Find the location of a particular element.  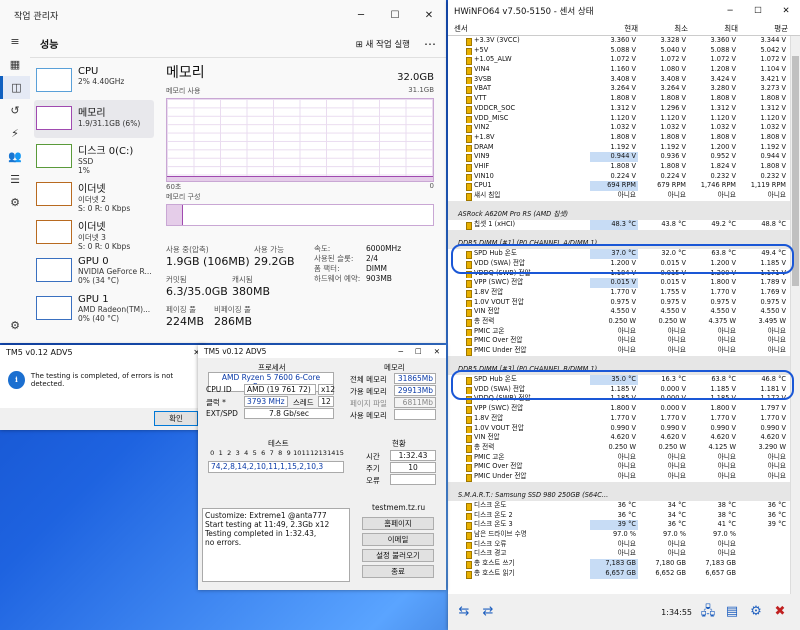

exit-button: 종료 is located at coordinates (398, 571).